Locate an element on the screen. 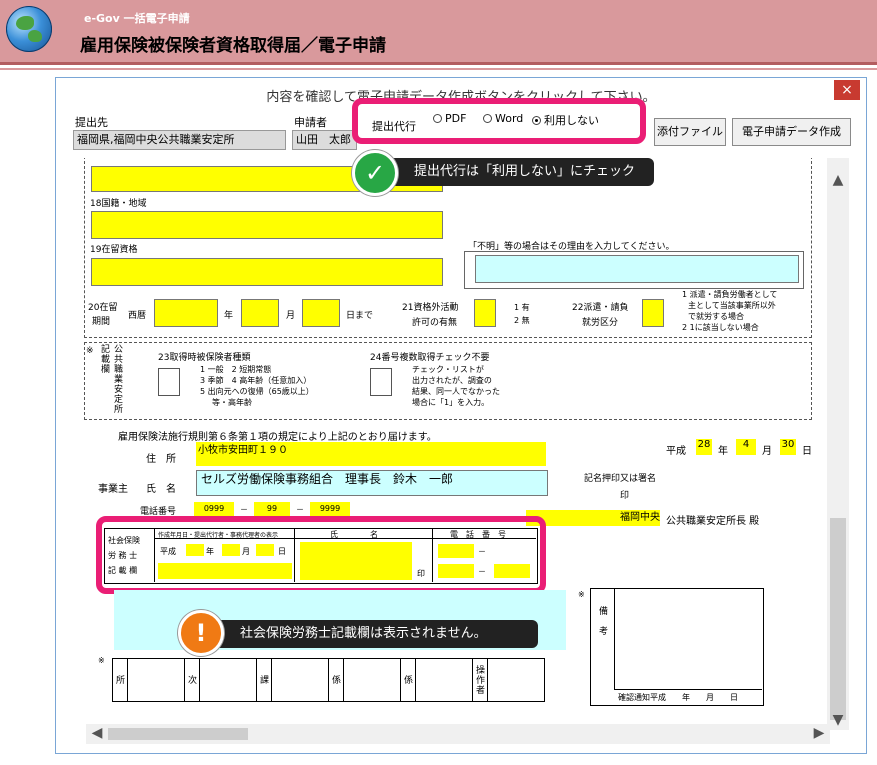 Image resolution: width=877 pixels, height=765 pixels. horizontal-scrollbar: ◀ ▶ is located at coordinates (458, 734).